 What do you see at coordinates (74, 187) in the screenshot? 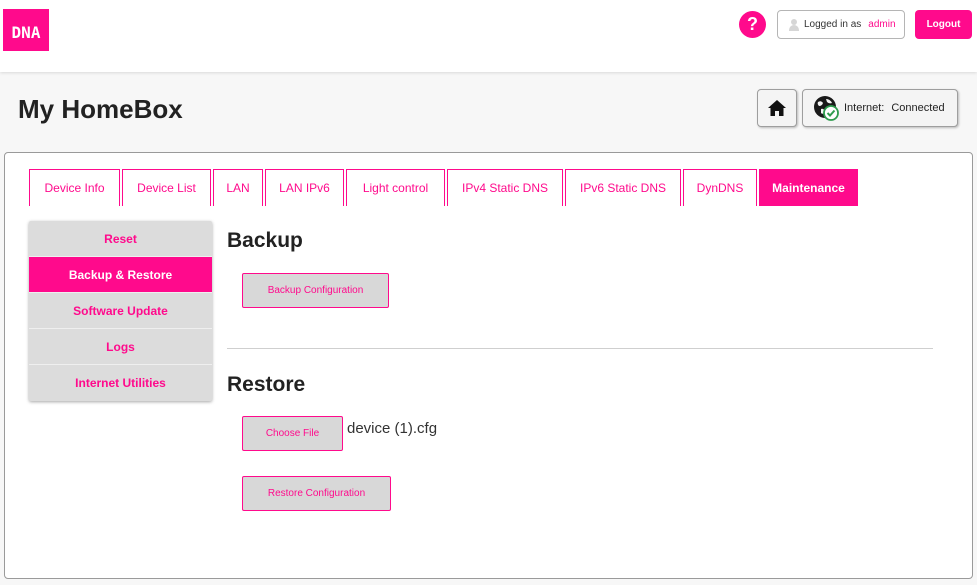
I see `tab-device-info: Device Info` at bounding box center [74, 187].